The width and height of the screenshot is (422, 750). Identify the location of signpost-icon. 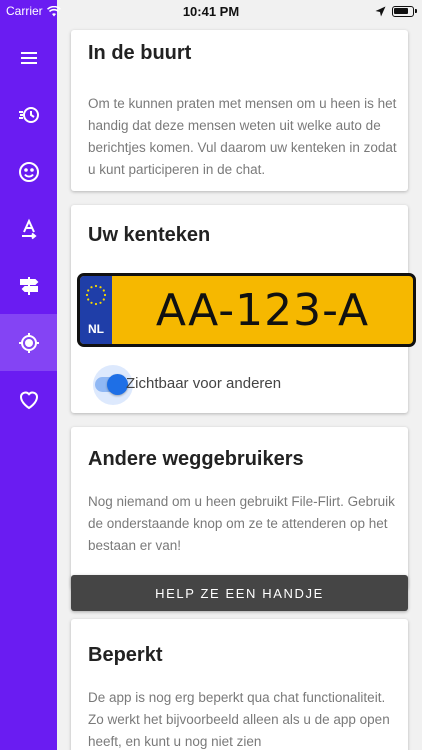
(28, 285).